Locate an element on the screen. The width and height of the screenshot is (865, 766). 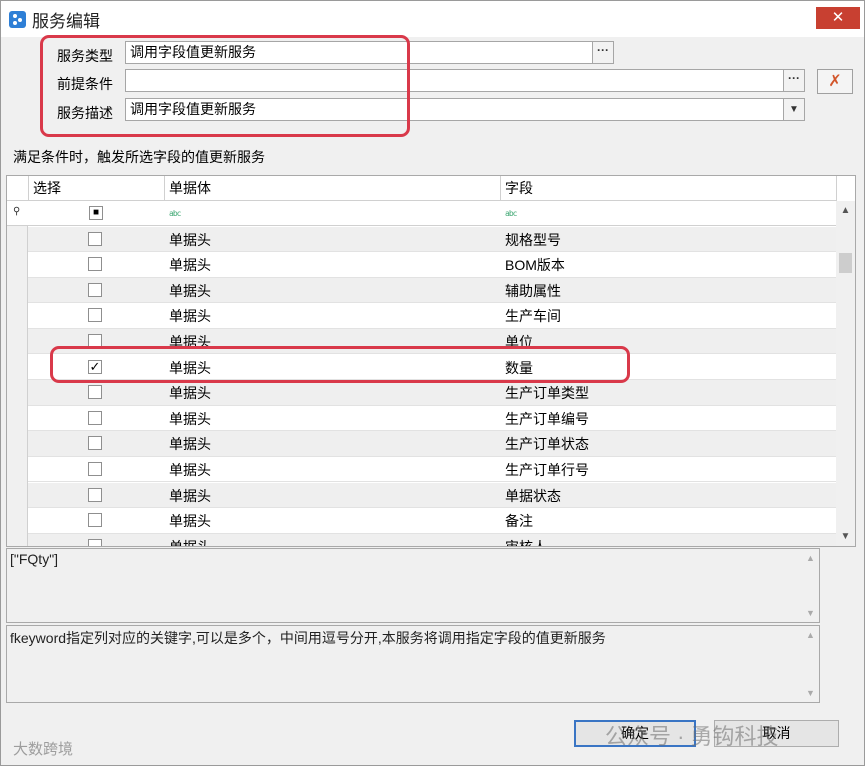
service-type-ellipsis-button: ··· is located at coordinates (603, 52).